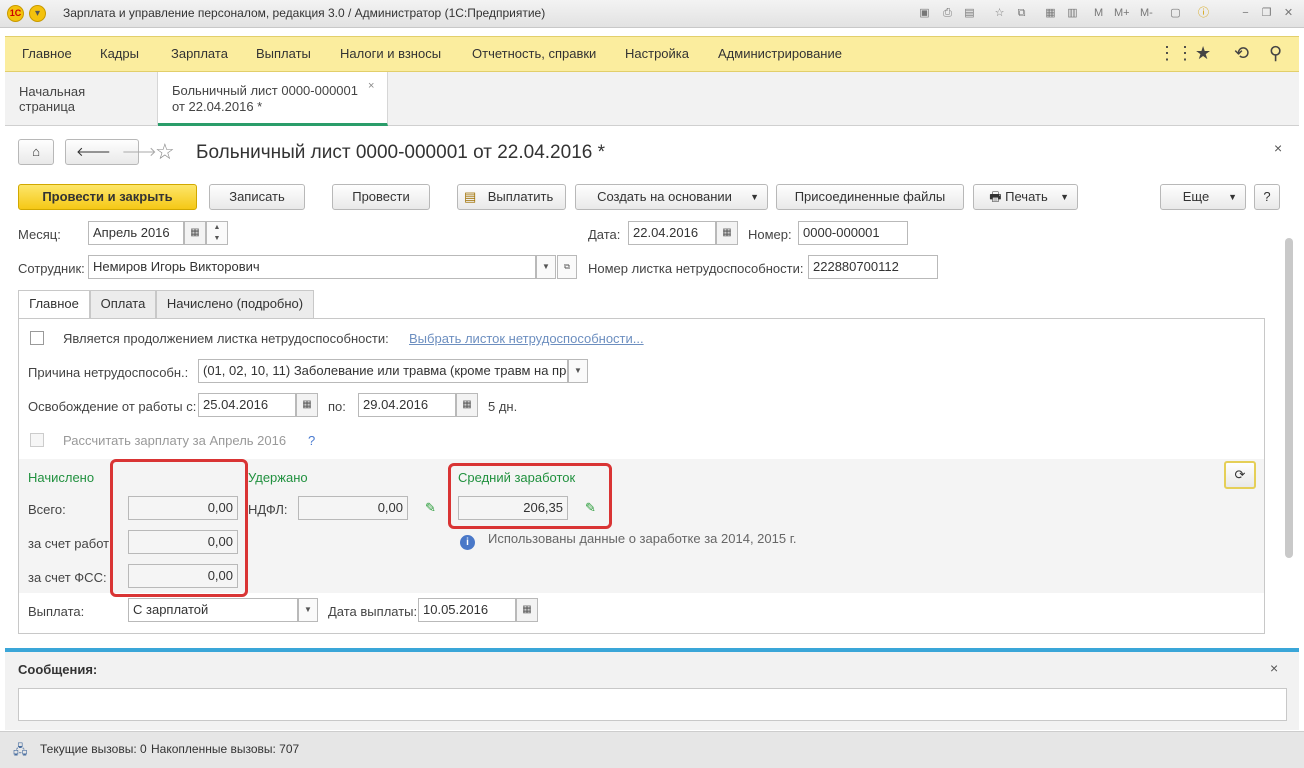 The height and width of the screenshot is (768, 1304). I want to click on tab-accrued-detailed: Начислено (подробно), so click(235, 304).